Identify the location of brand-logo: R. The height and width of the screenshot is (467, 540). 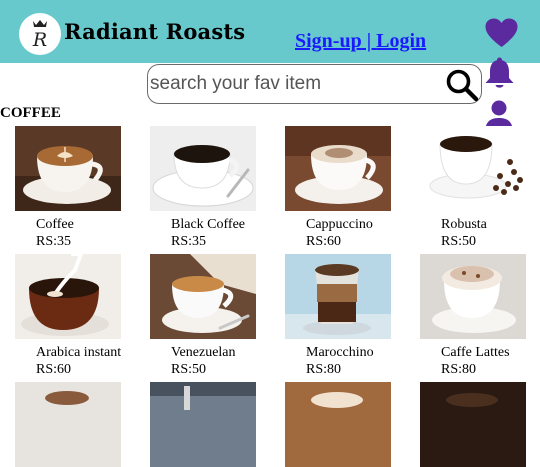
(40, 34).